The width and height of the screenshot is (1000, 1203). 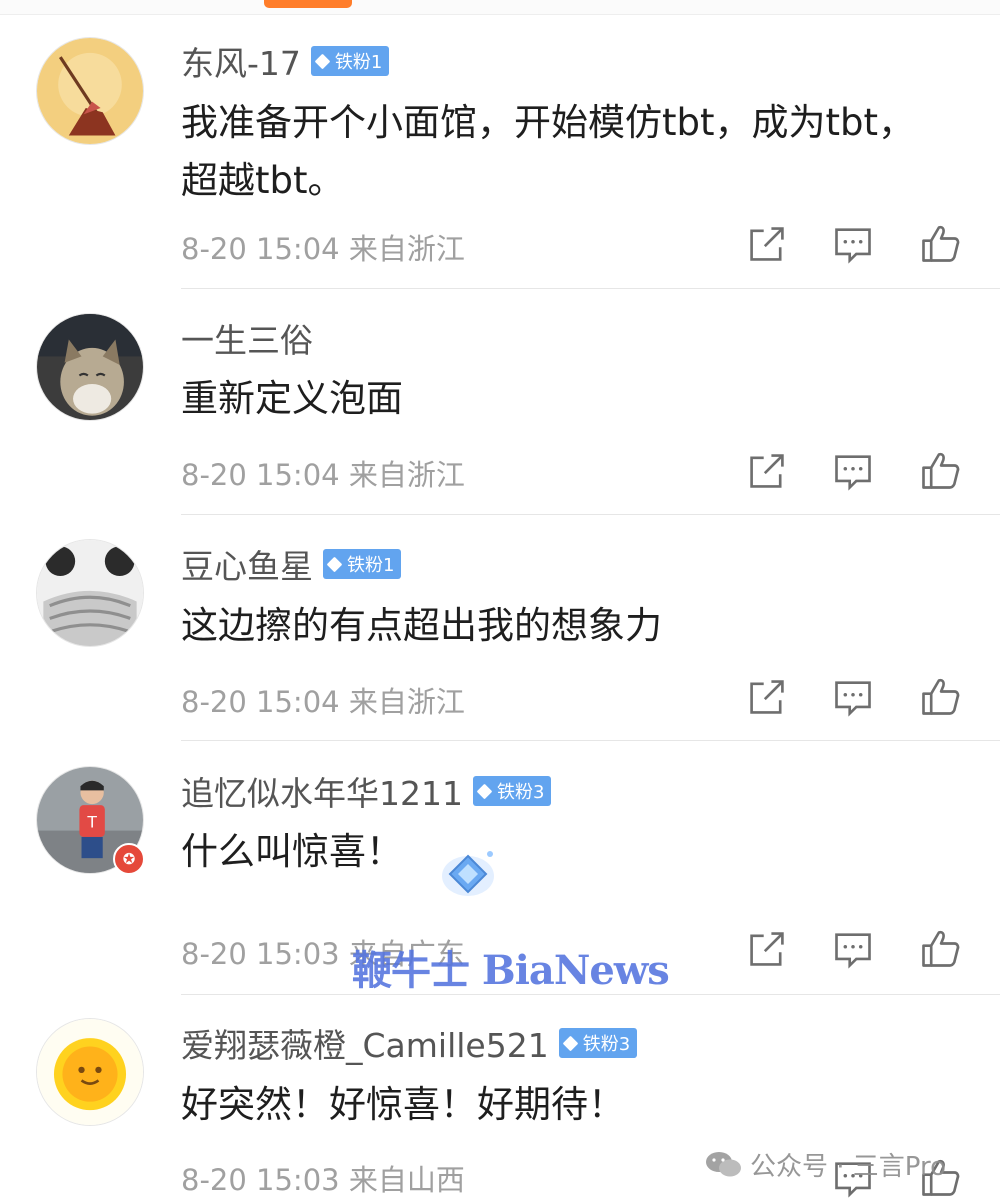 What do you see at coordinates (292, 398) in the screenshot?
I see `comment-text: 重新定义泡面` at bounding box center [292, 398].